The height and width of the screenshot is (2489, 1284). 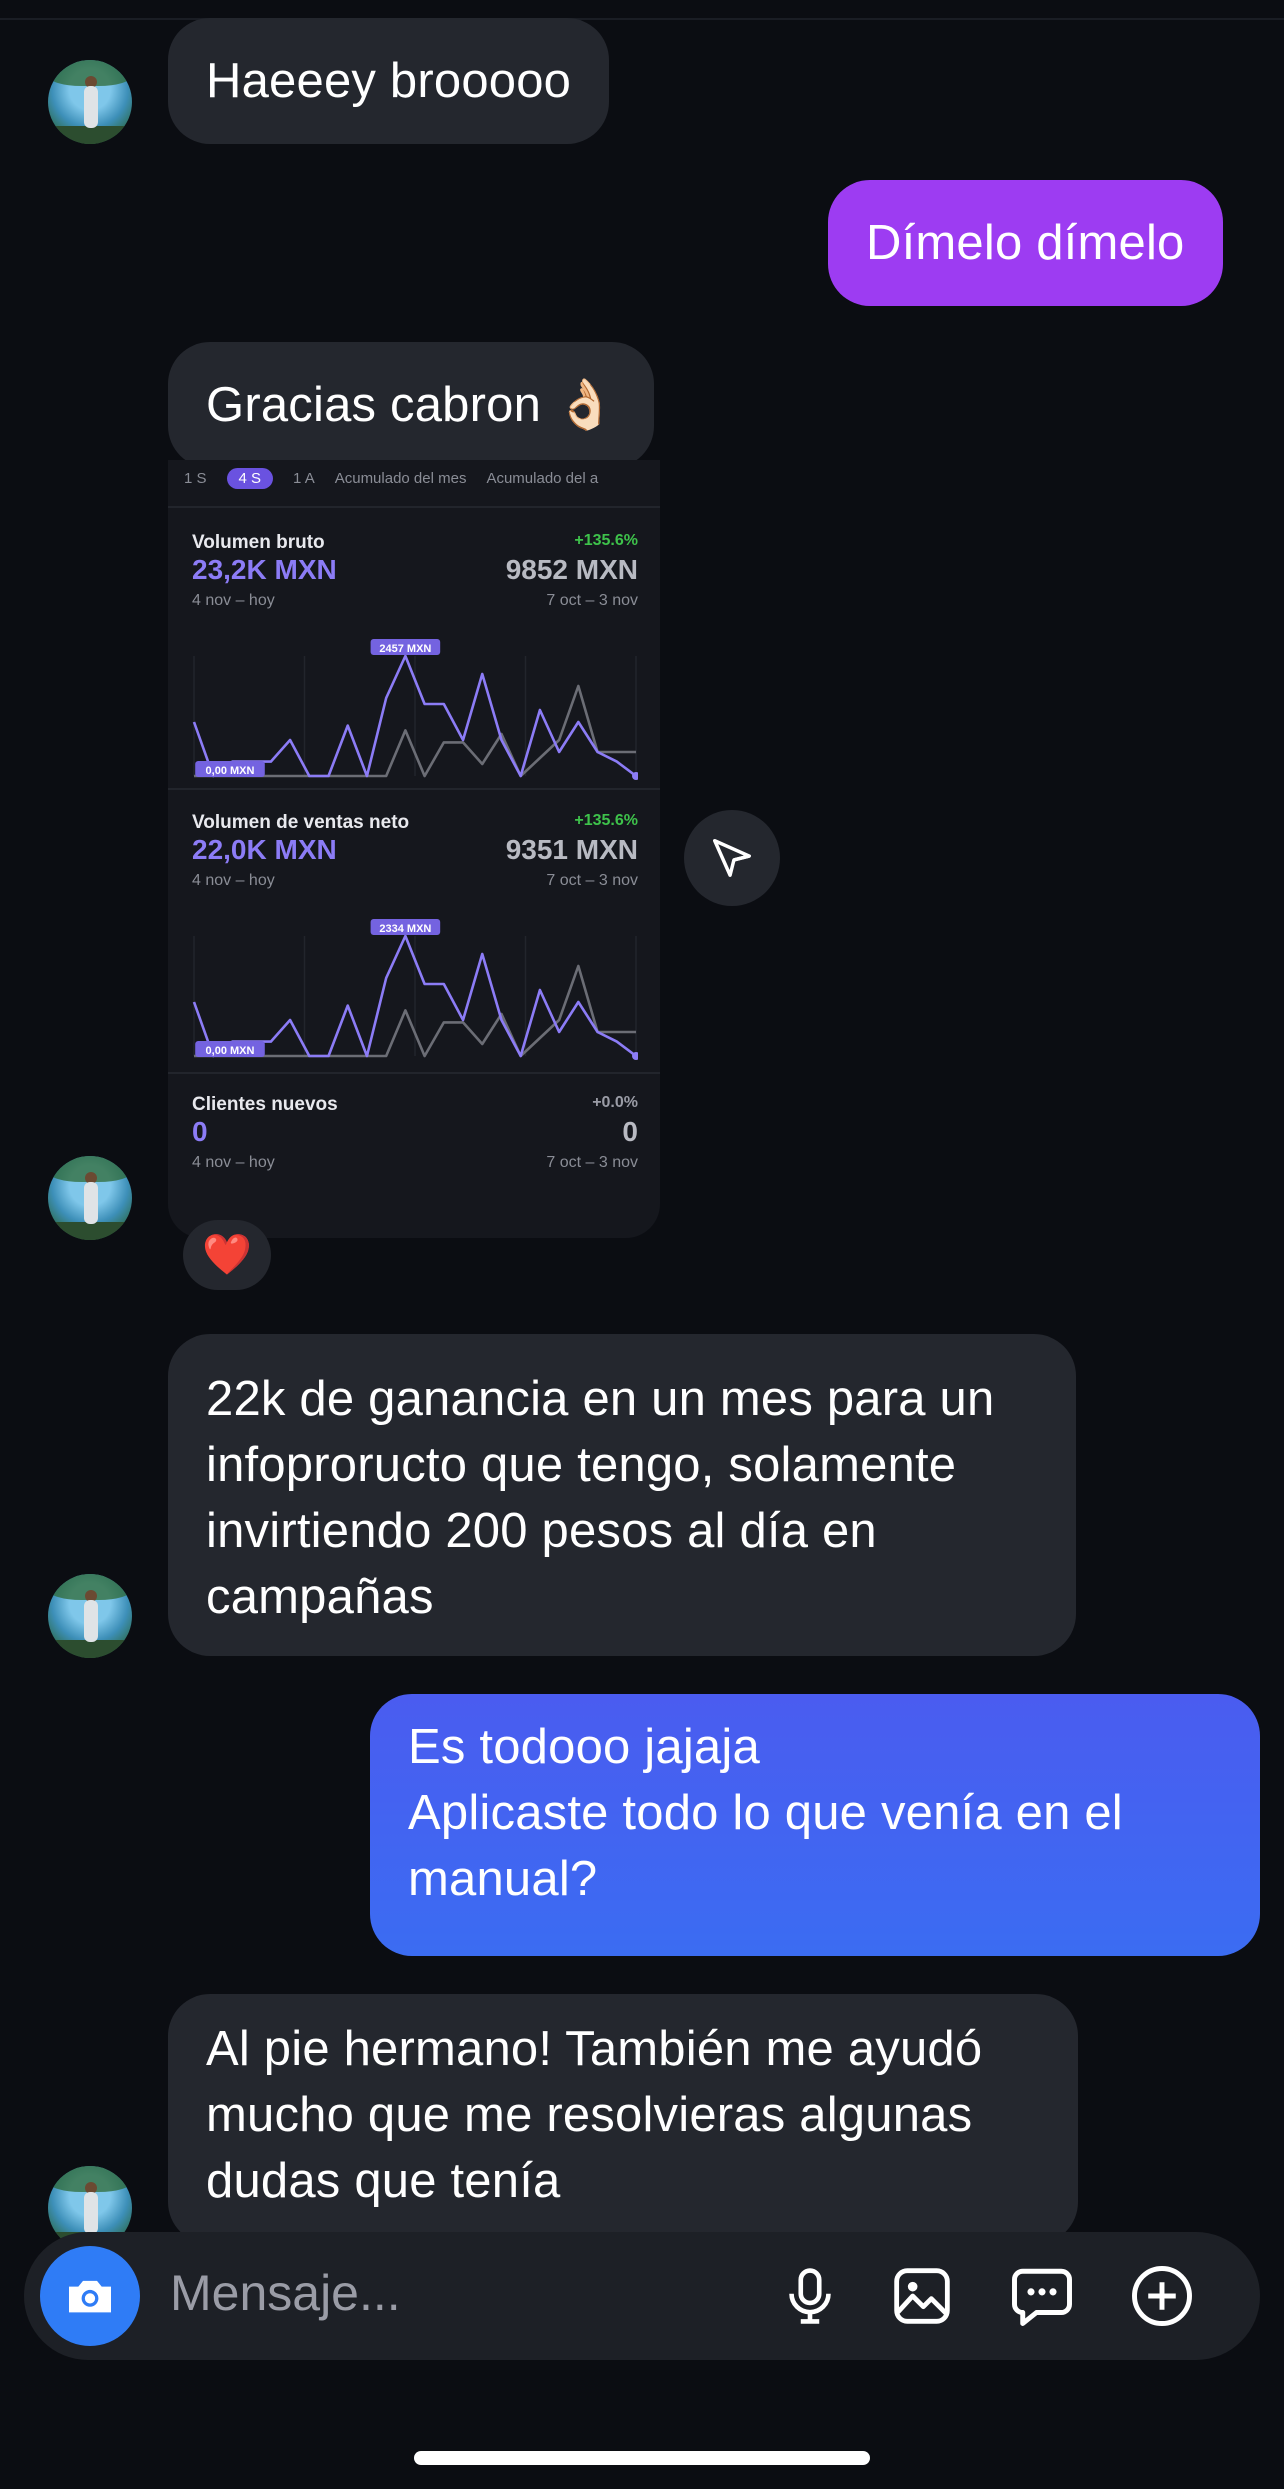 What do you see at coordinates (195, 478) in the screenshot?
I see `tab-1s: 1 S` at bounding box center [195, 478].